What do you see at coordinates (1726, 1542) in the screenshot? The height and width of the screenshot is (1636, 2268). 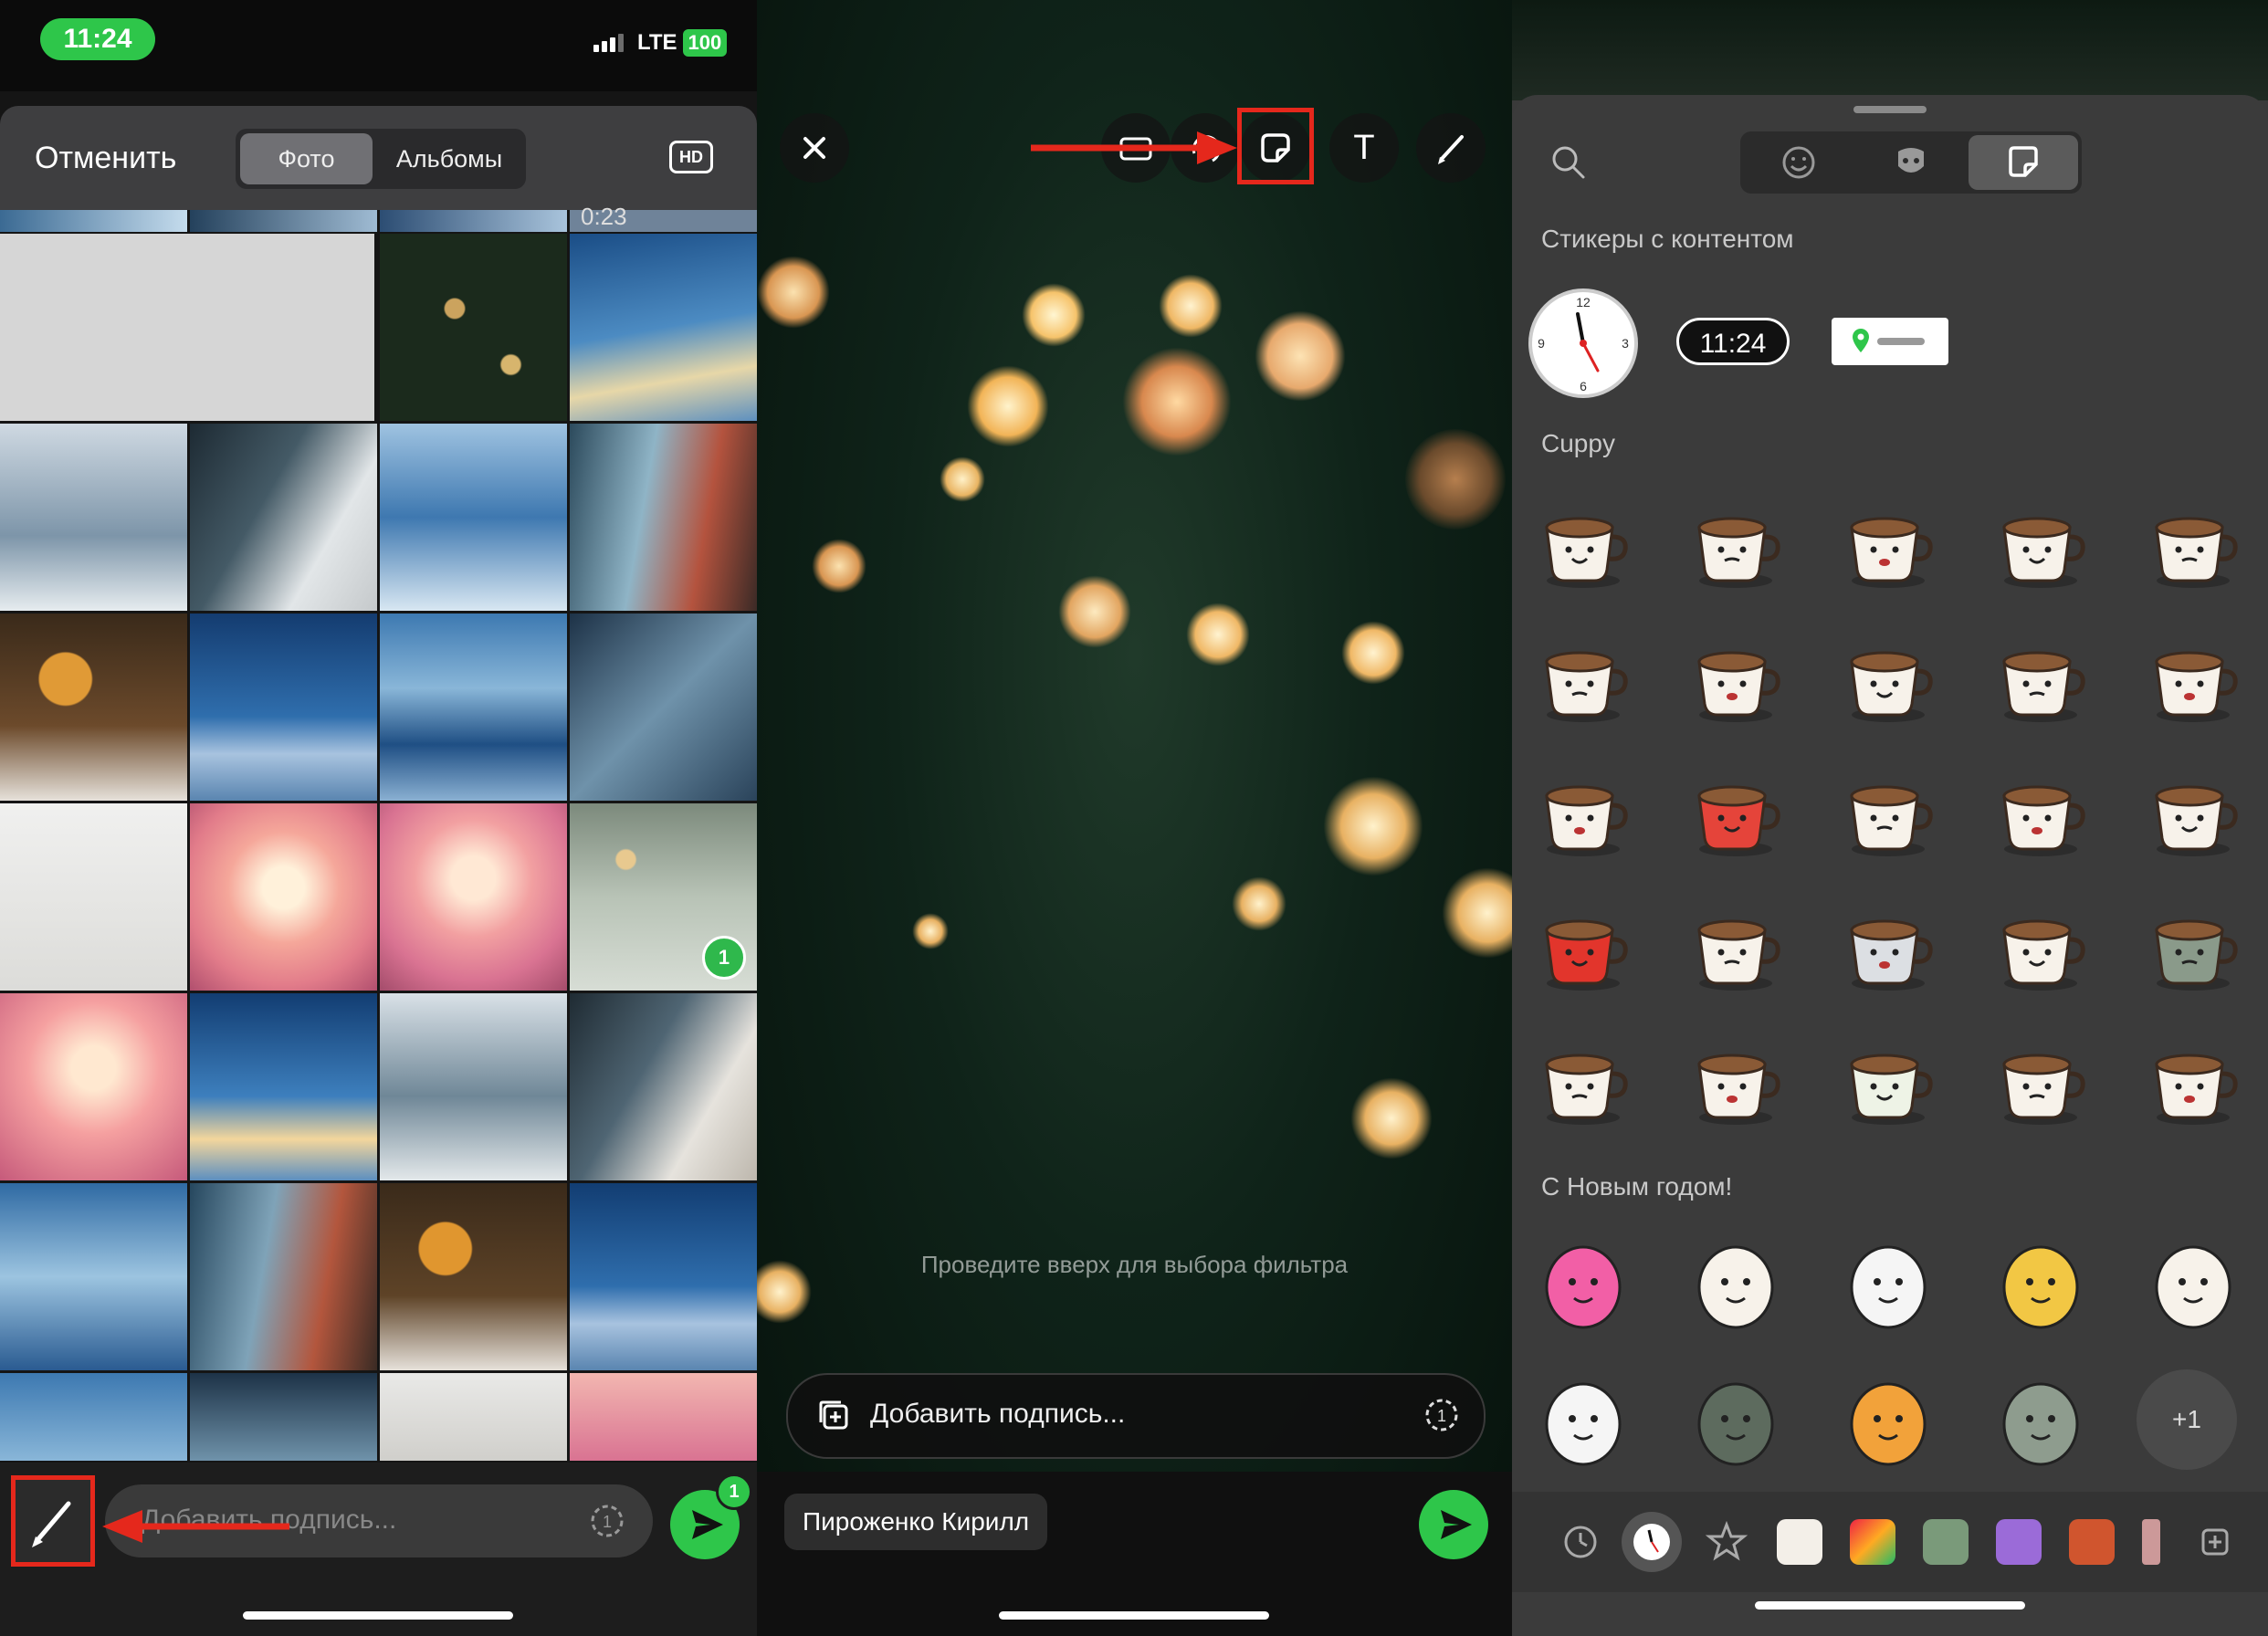 I see `star-icon` at bounding box center [1726, 1542].